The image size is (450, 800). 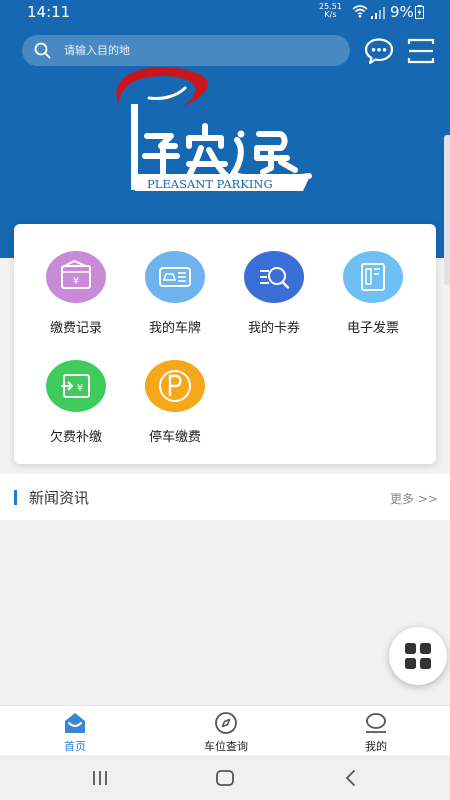 I want to click on tab-label: 首页, so click(x=75, y=746).